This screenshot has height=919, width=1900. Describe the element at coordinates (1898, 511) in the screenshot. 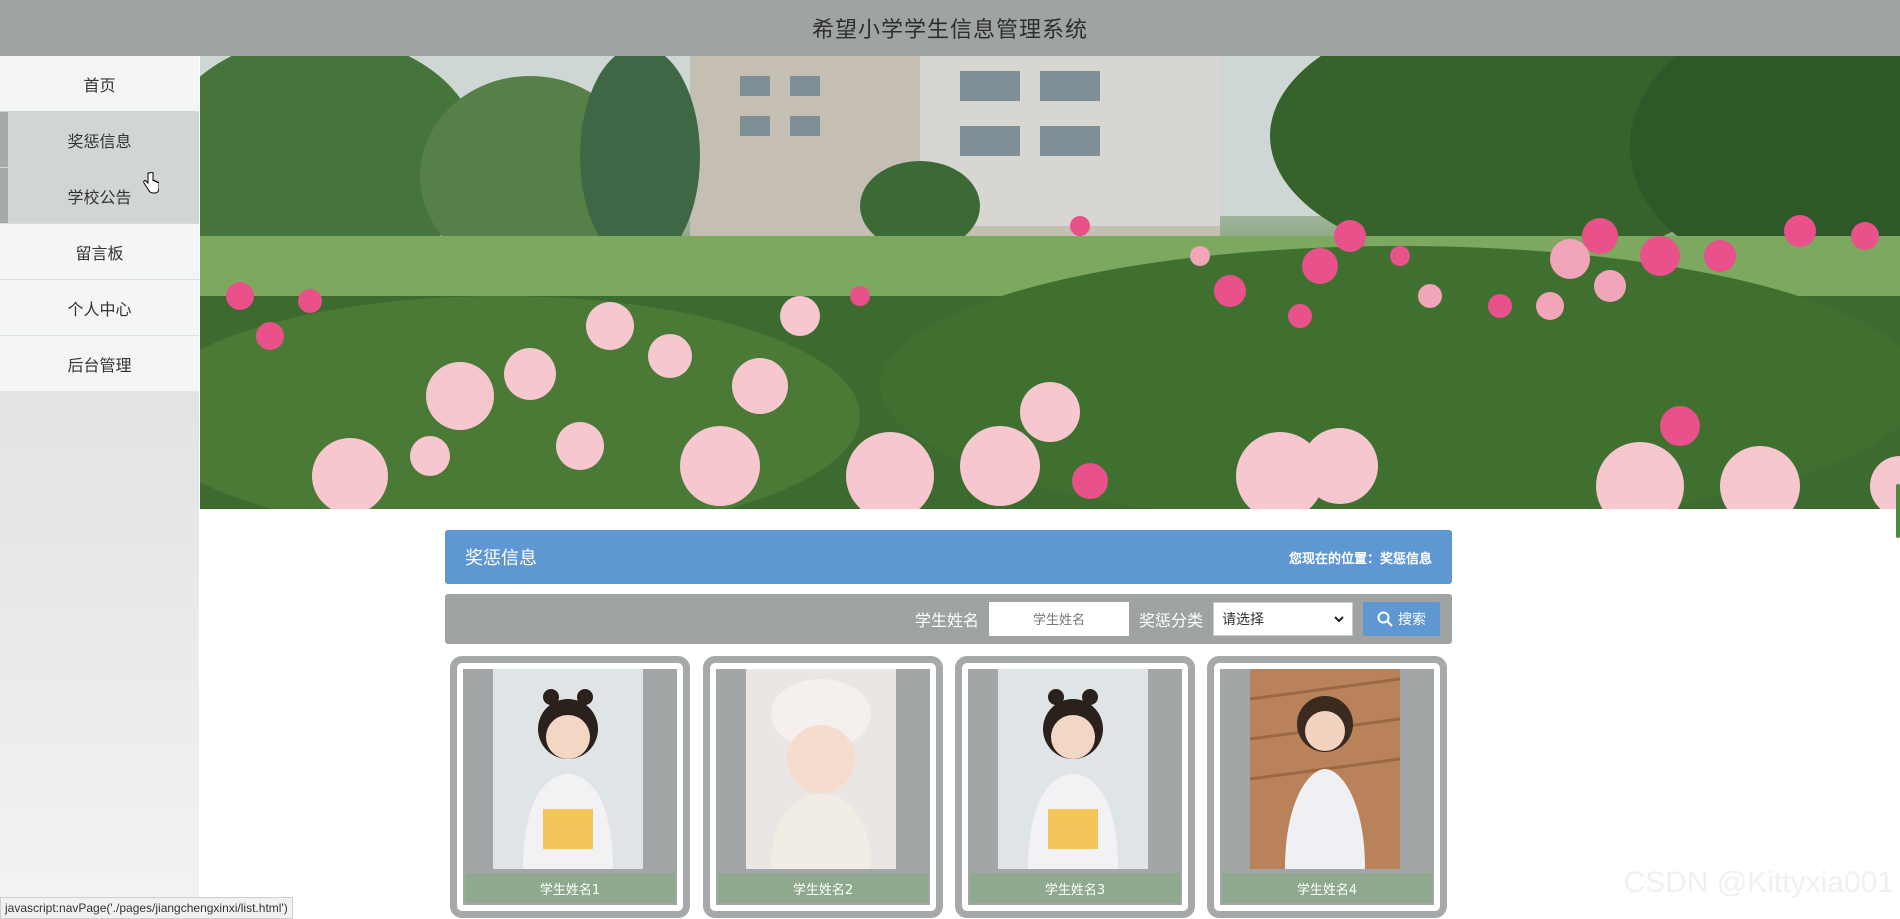

I see `scrollbar-thumb` at that location.